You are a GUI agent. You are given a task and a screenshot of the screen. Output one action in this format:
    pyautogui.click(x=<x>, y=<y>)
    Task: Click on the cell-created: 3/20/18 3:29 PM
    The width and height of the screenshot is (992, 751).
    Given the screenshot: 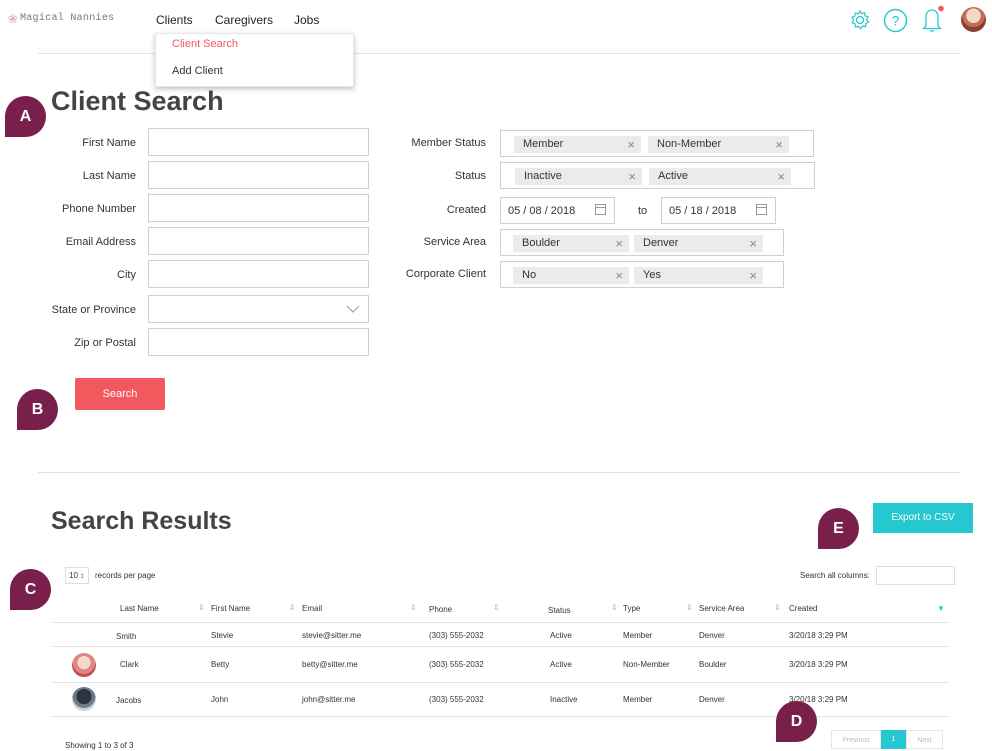 What is the action you would take?
    pyautogui.click(x=818, y=664)
    